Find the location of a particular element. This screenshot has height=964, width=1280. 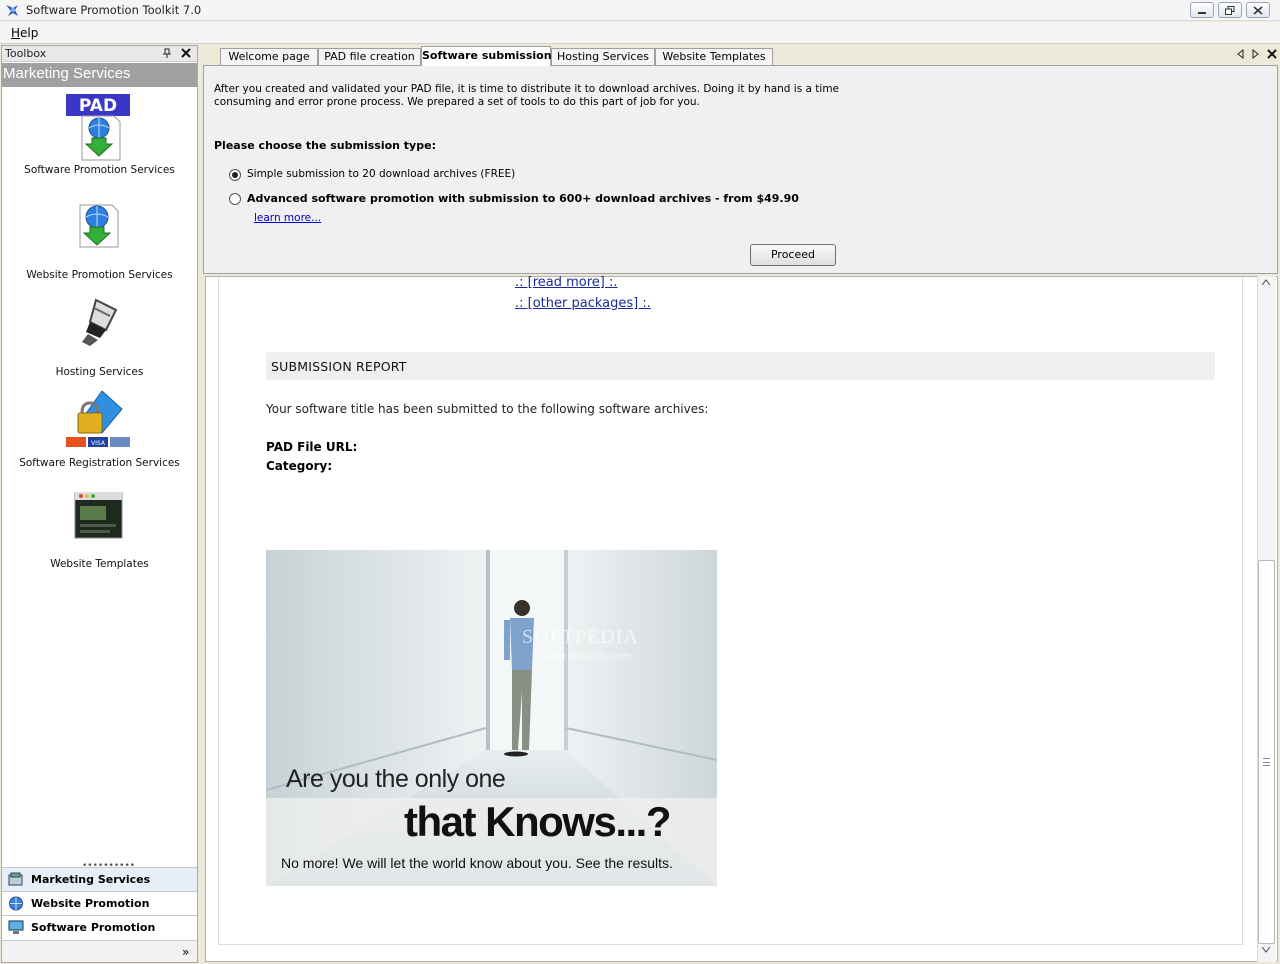

menu-help: Help is located at coordinates (24, 33).